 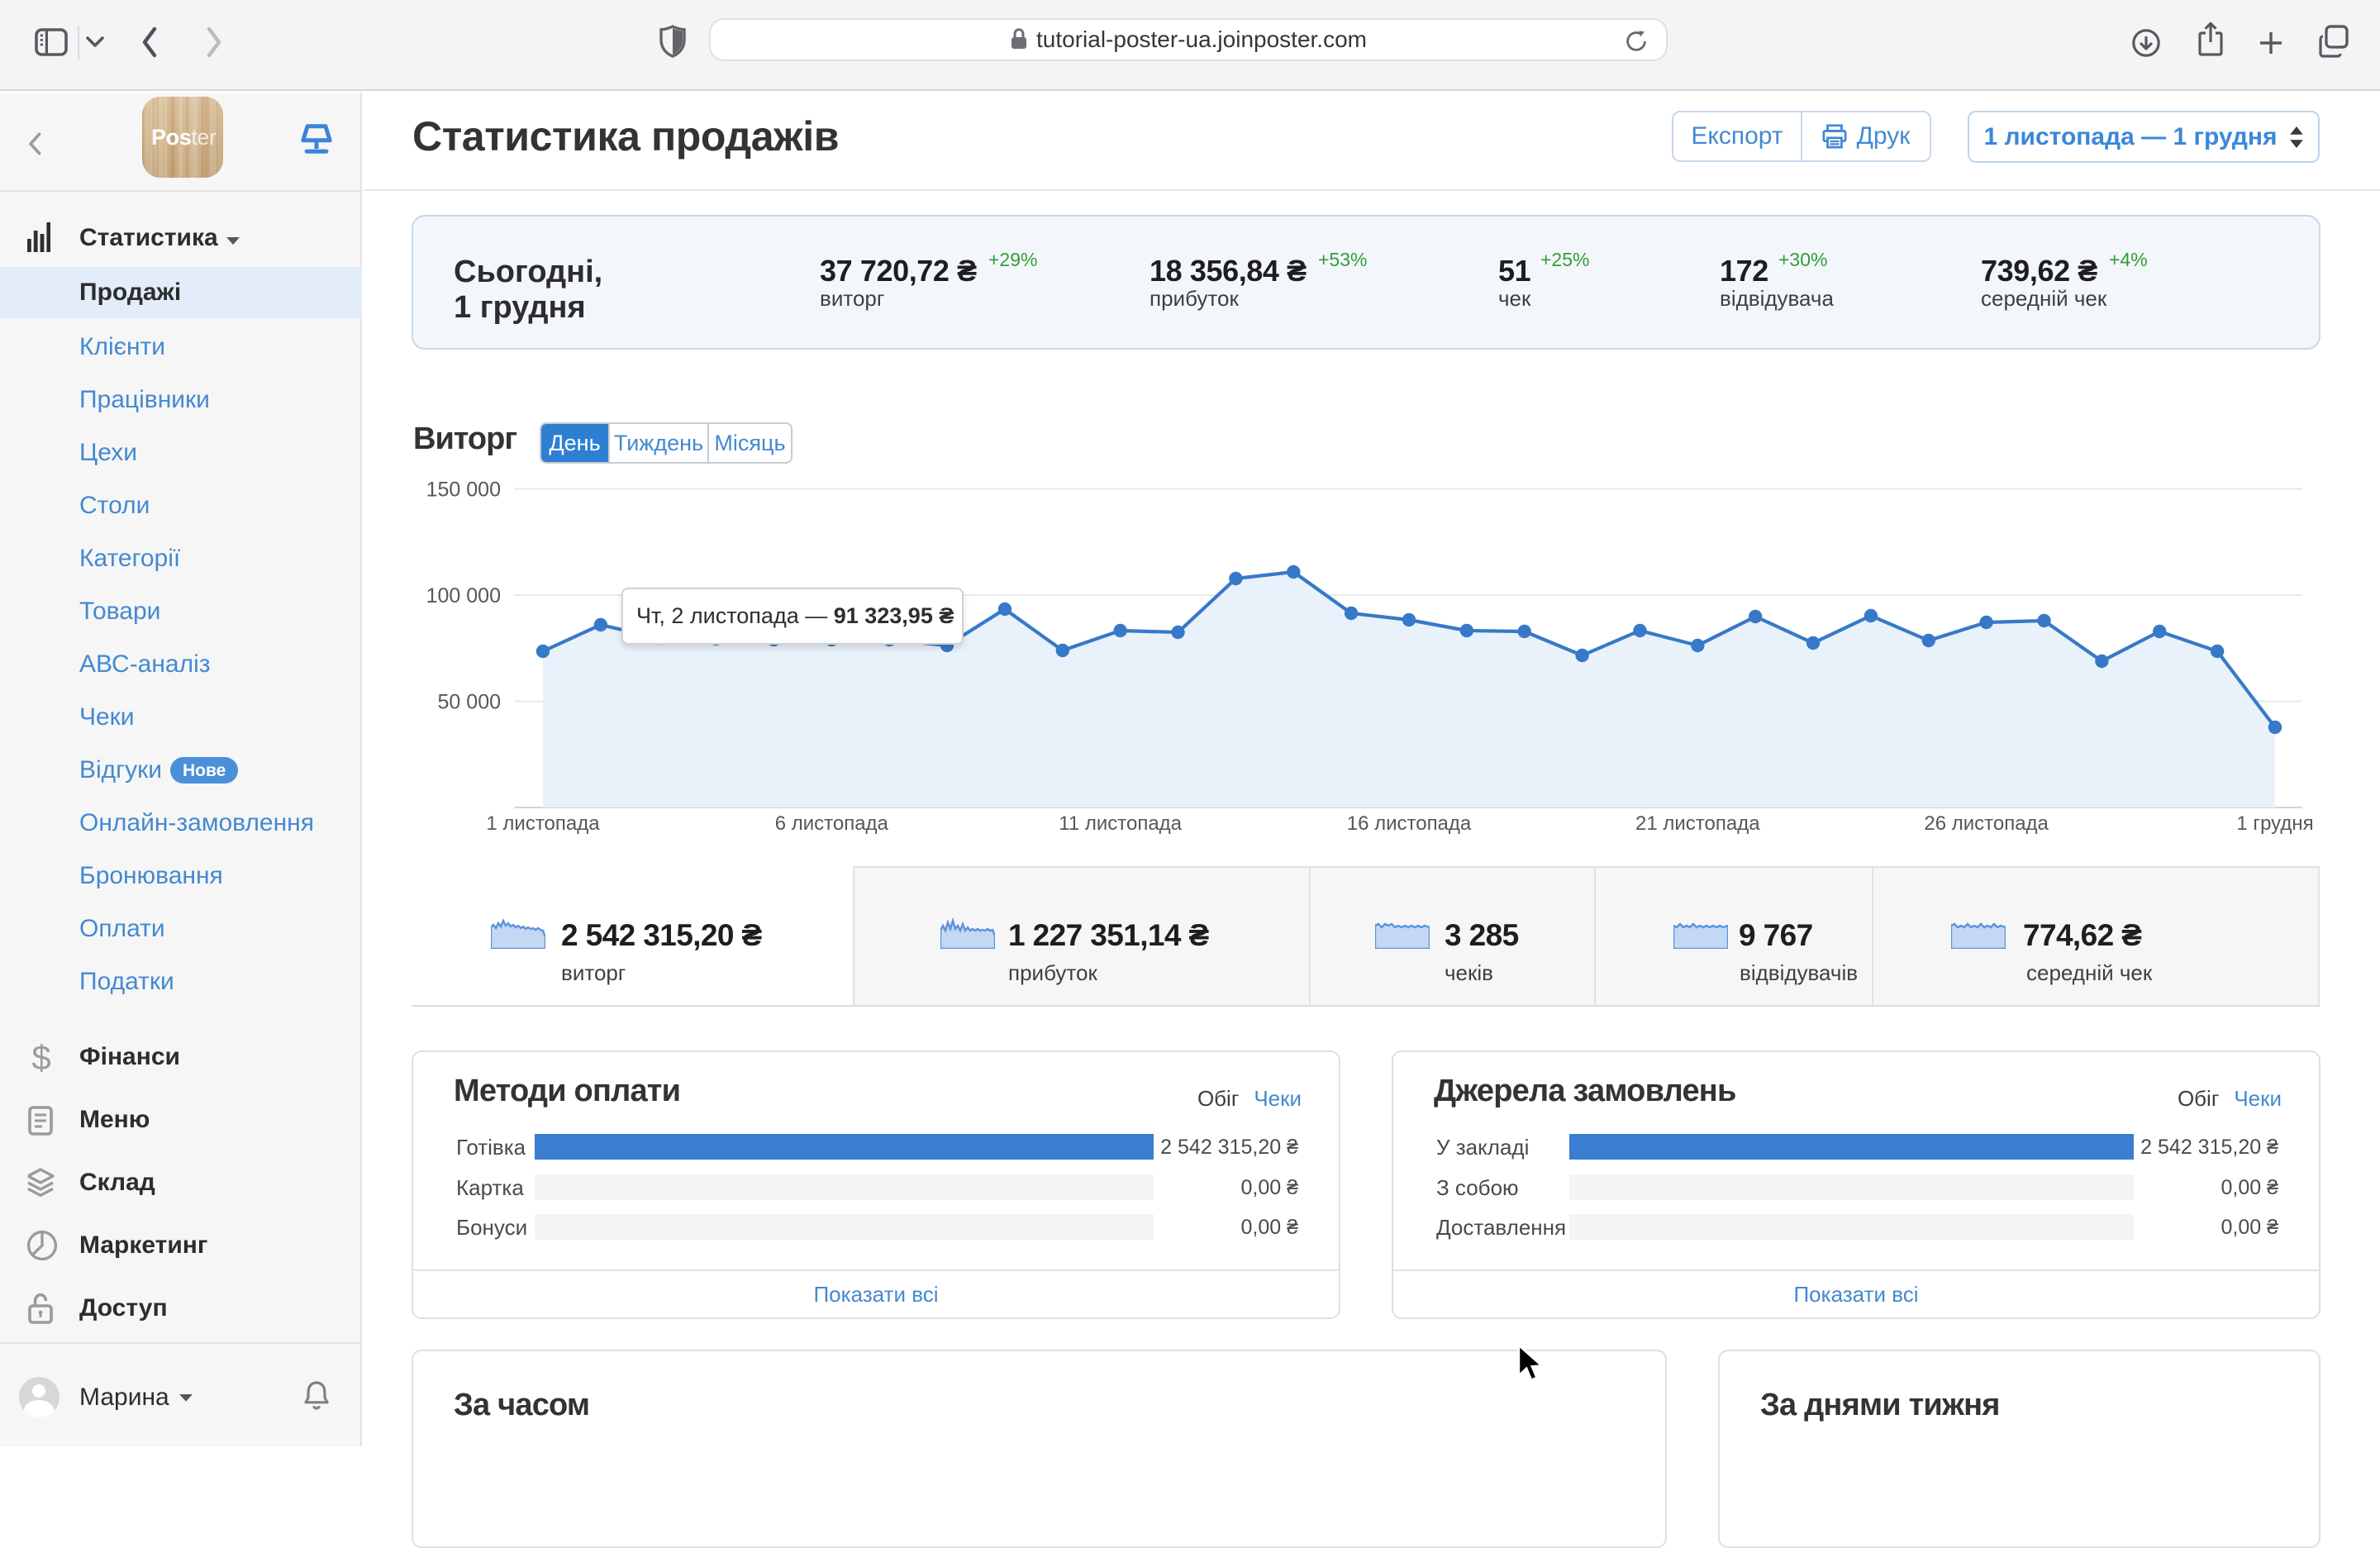 I want to click on svg-text: 50 000, so click(x=469, y=702).